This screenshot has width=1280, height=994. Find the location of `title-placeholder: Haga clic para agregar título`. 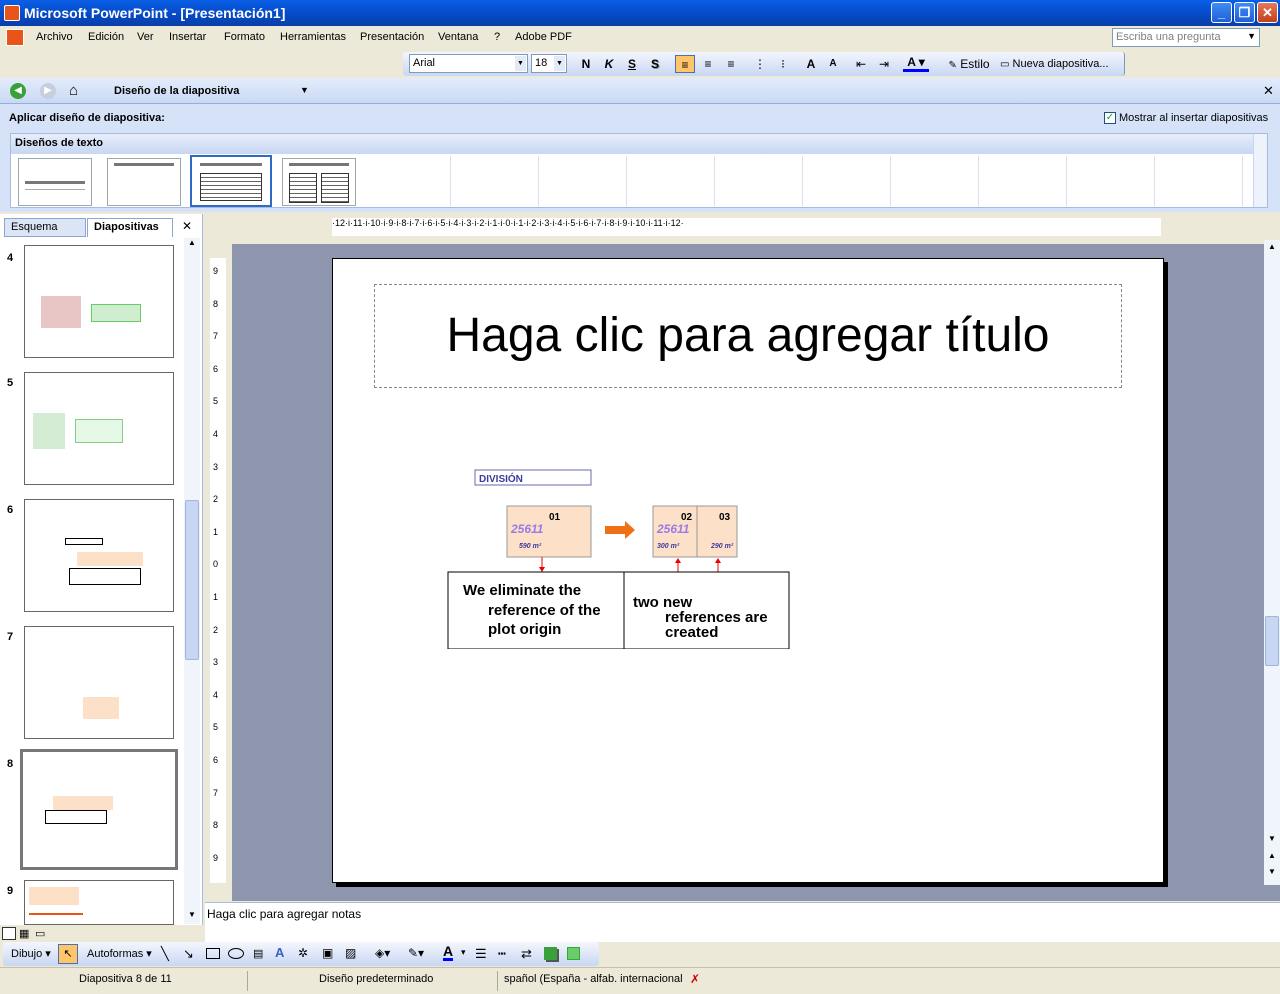

title-placeholder: Haga clic para agregar título is located at coordinates (748, 336).